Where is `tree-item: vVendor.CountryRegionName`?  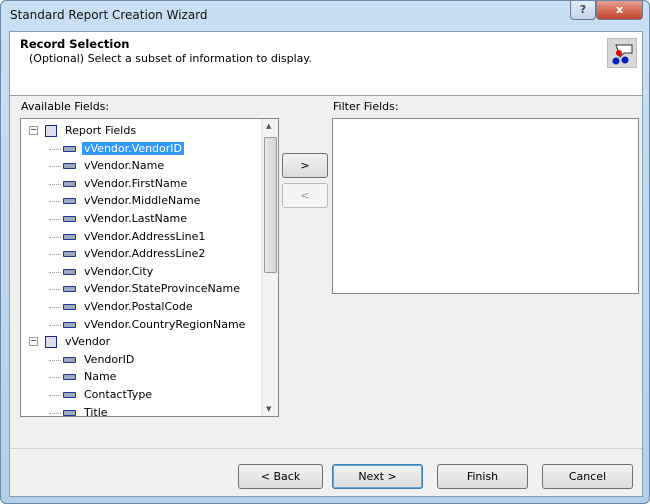
tree-item: vVendor.CountryRegionName is located at coordinates (155, 324).